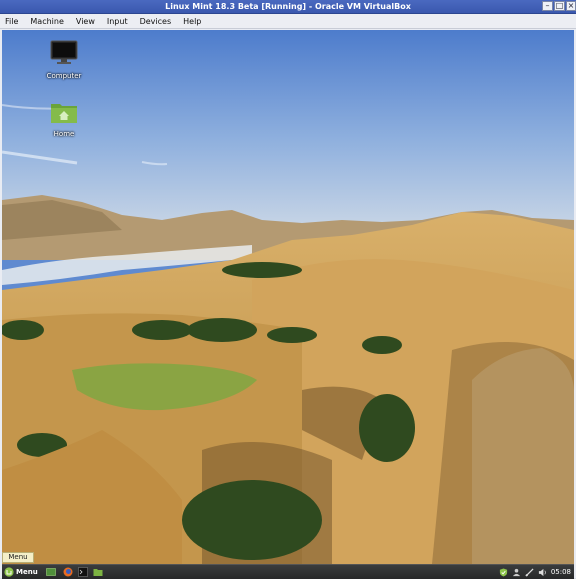 The height and width of the screenshot is (579, 576). I want to click on menu-machine: Machine, so click(47, 21).